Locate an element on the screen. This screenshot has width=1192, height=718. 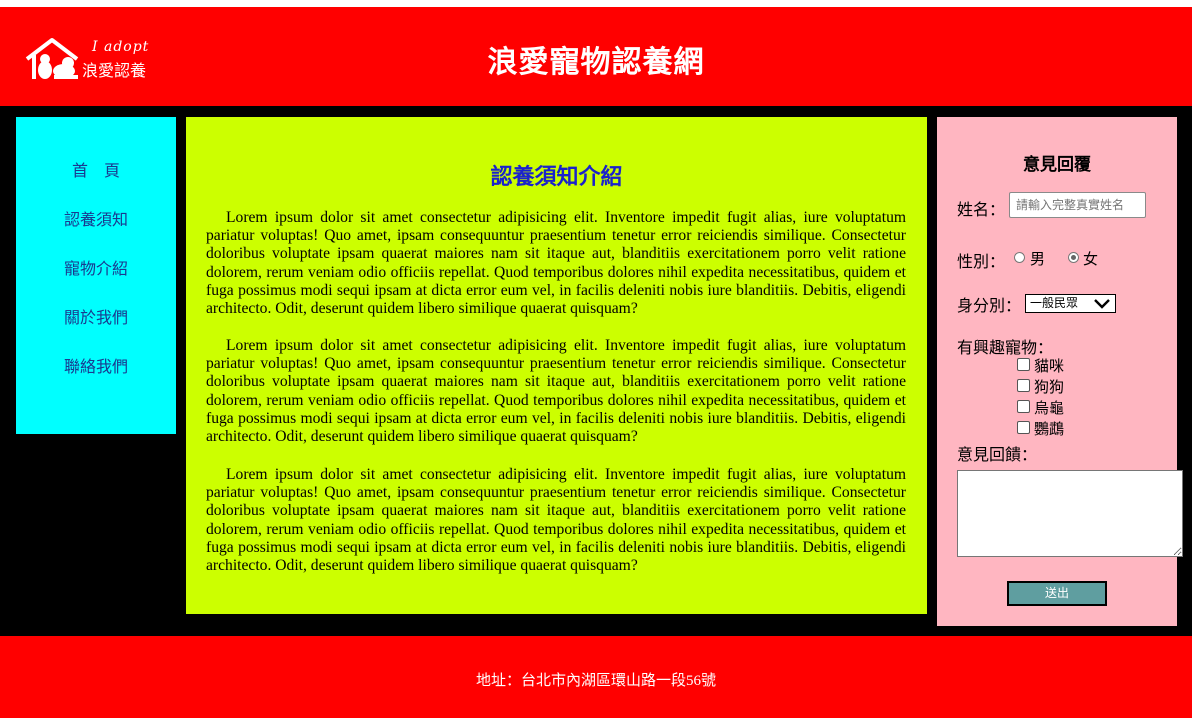
site-header: I adopt 浪愛認養 浪愛寵物認養網 is located at coordinates (596, 56).